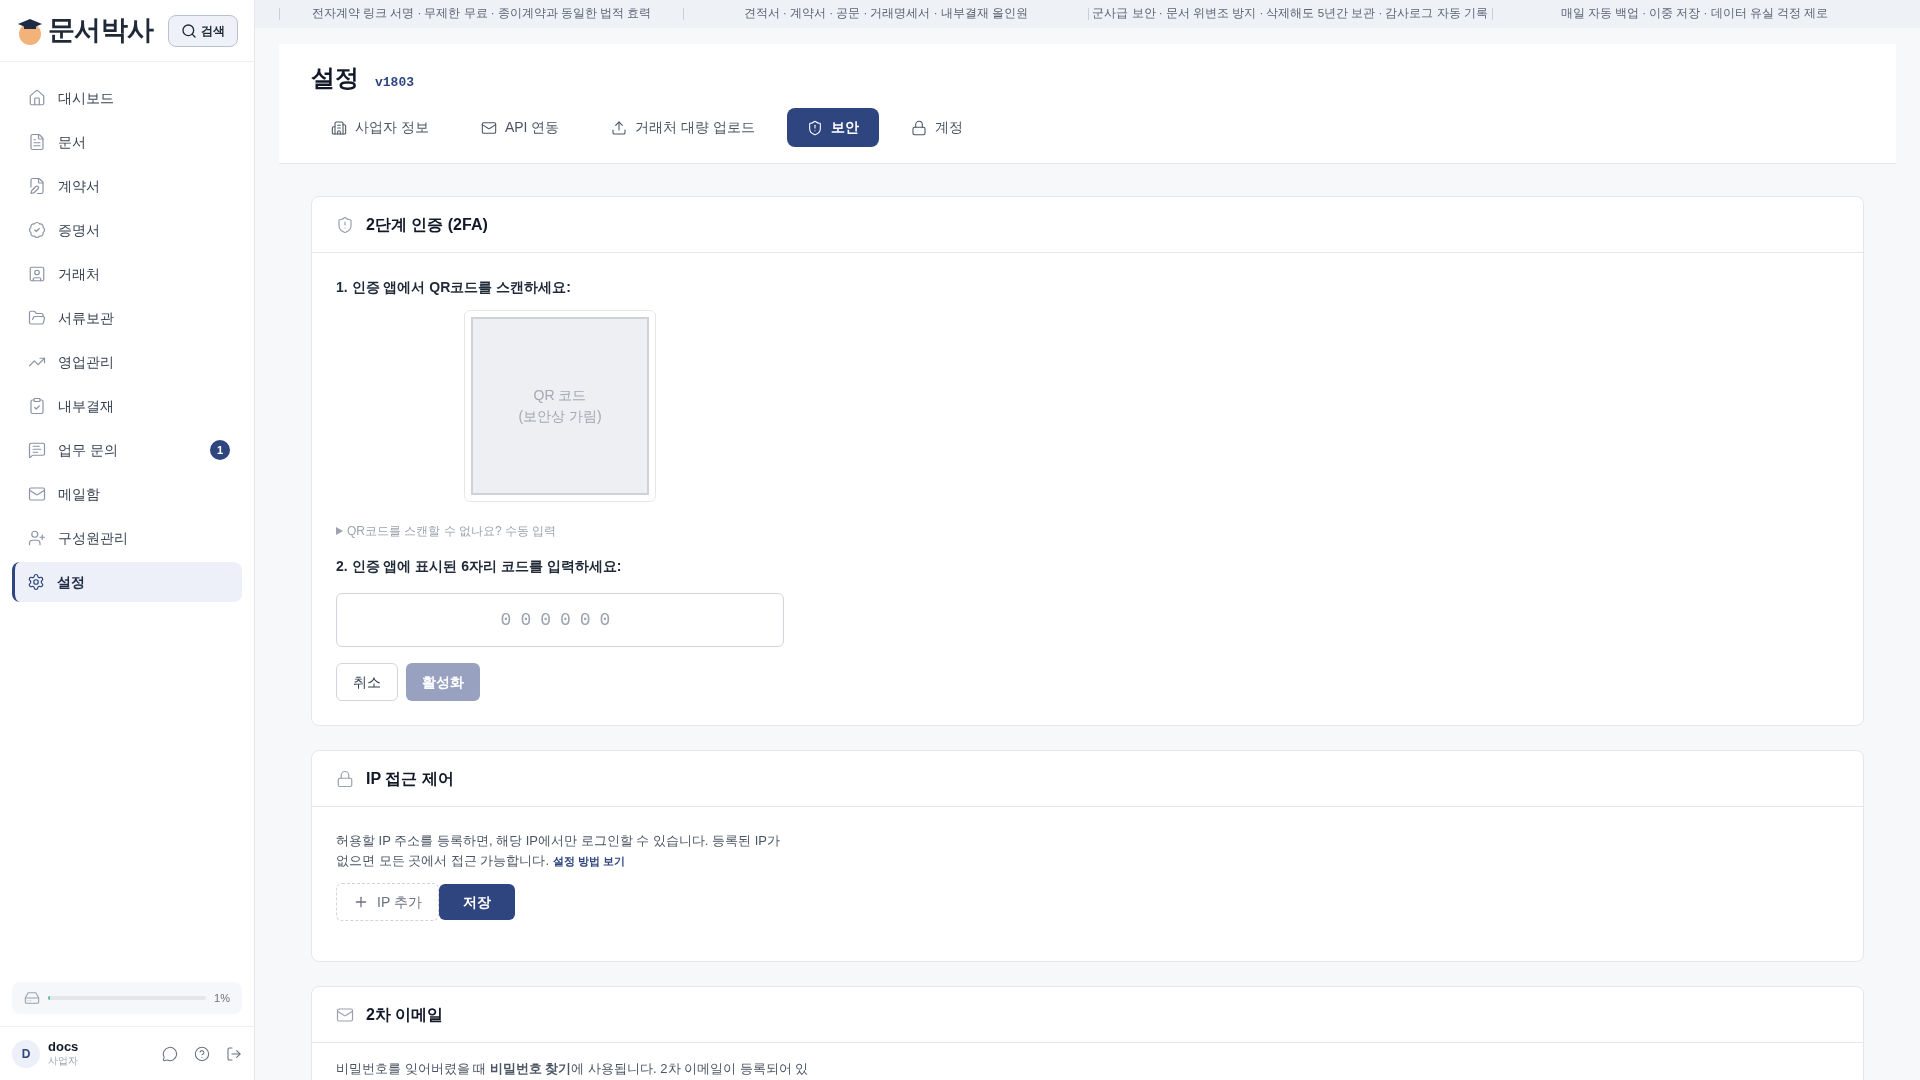 This screenshot has height=1080, width=1920. I want to click on sidebar-item: 거래처, so click(127, 274).